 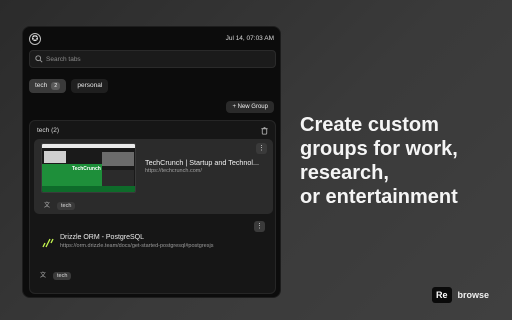 I want to click on headline-line: research,, so click(x=344, y=173).